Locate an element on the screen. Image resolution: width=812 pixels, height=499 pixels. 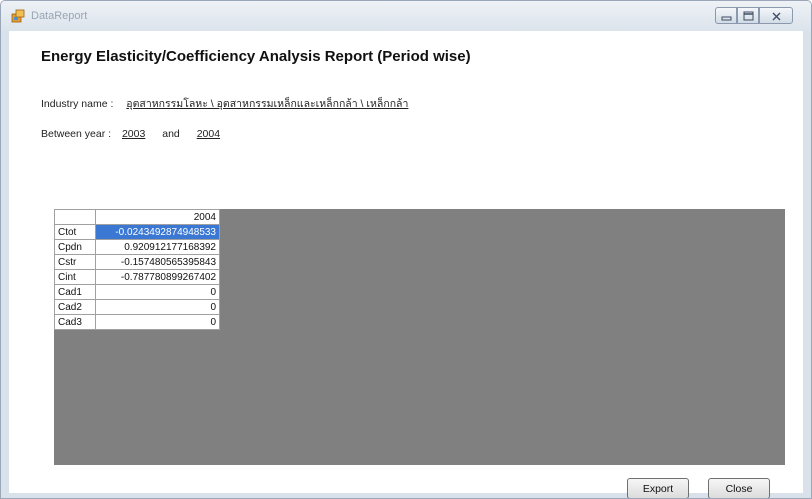
value-cell: 0.920912177168392 is located at coordinates (157, 247).